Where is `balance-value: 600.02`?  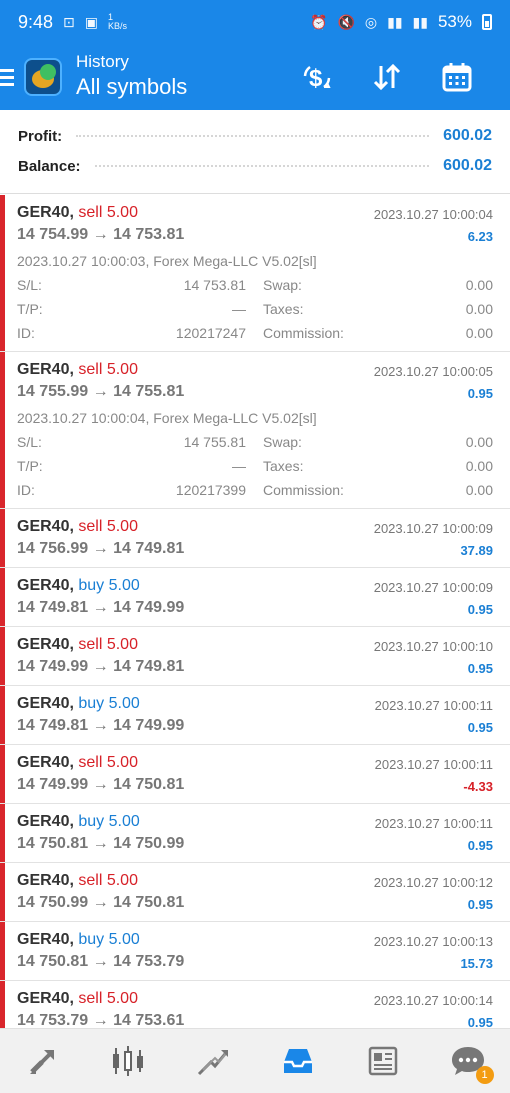
balance-value: 600.02 is located at coordinates (467, 165).